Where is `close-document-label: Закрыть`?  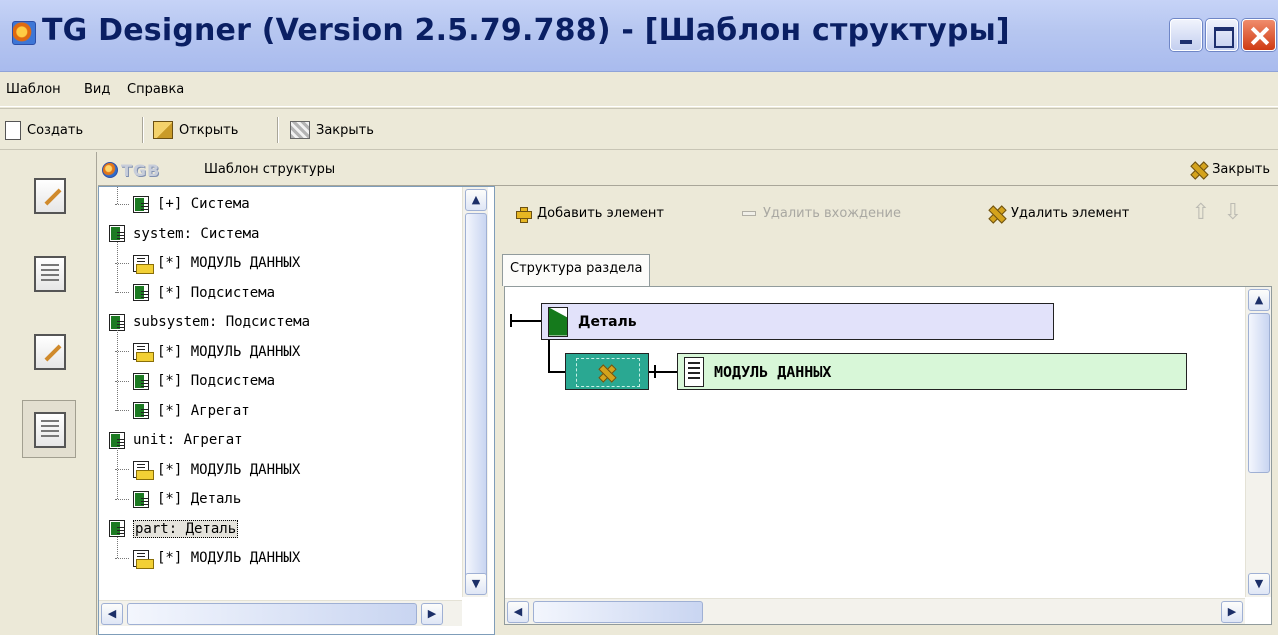
close-document-label: Закрыть is located at coordinates (1241, 169).